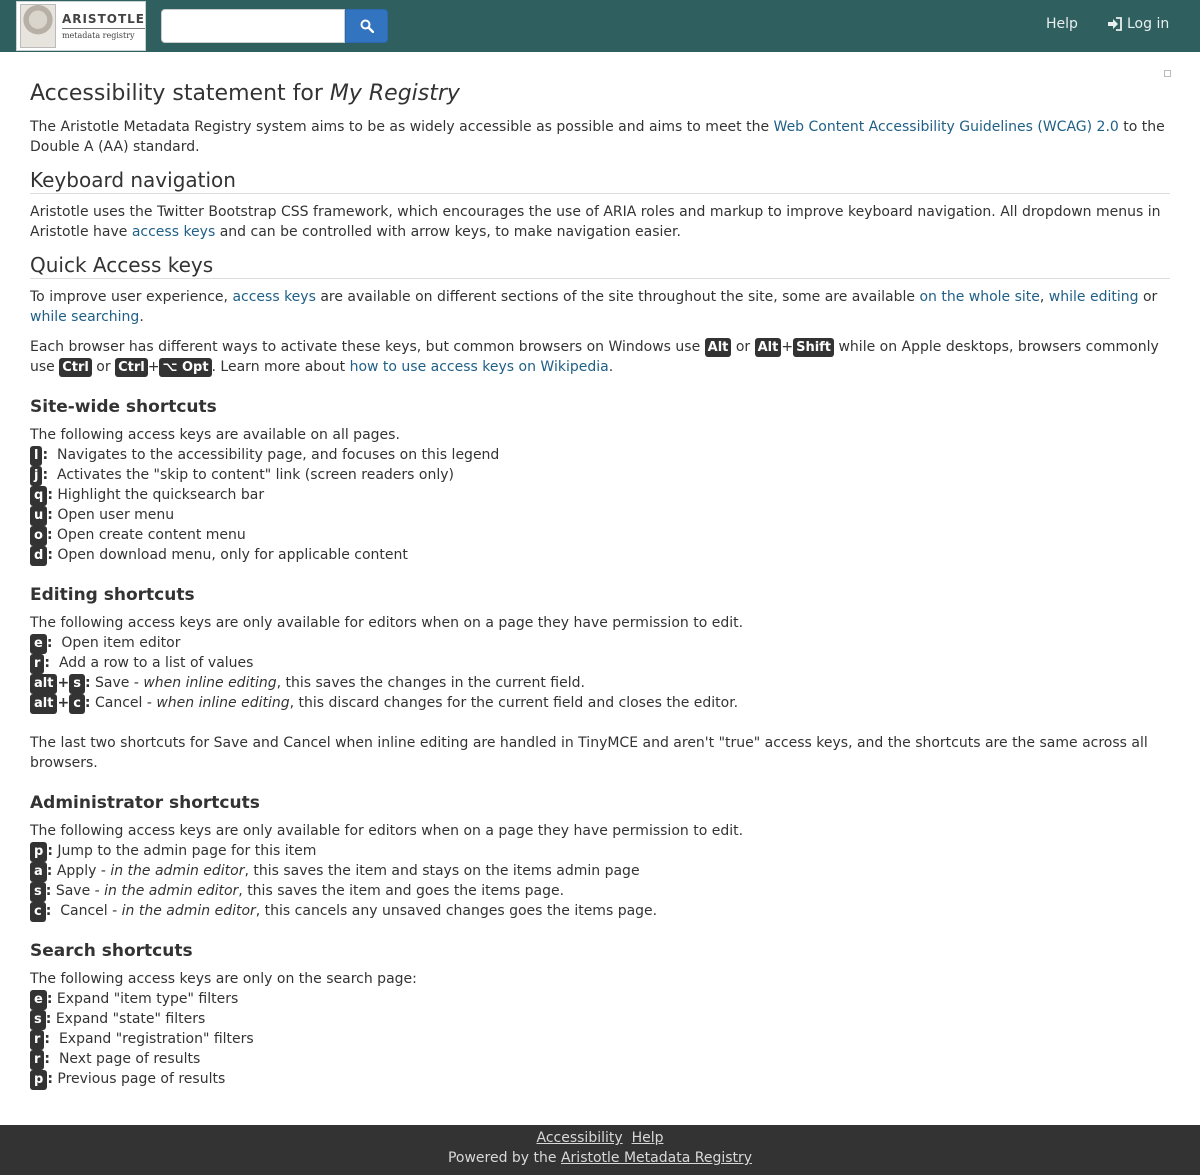 The height and width of the screenshot is (1175, 1200). What do you see at coordinates (979, 297) in the screenshot?
I see `whole-site-link: on the whole site` at bounding box center [979, 297].